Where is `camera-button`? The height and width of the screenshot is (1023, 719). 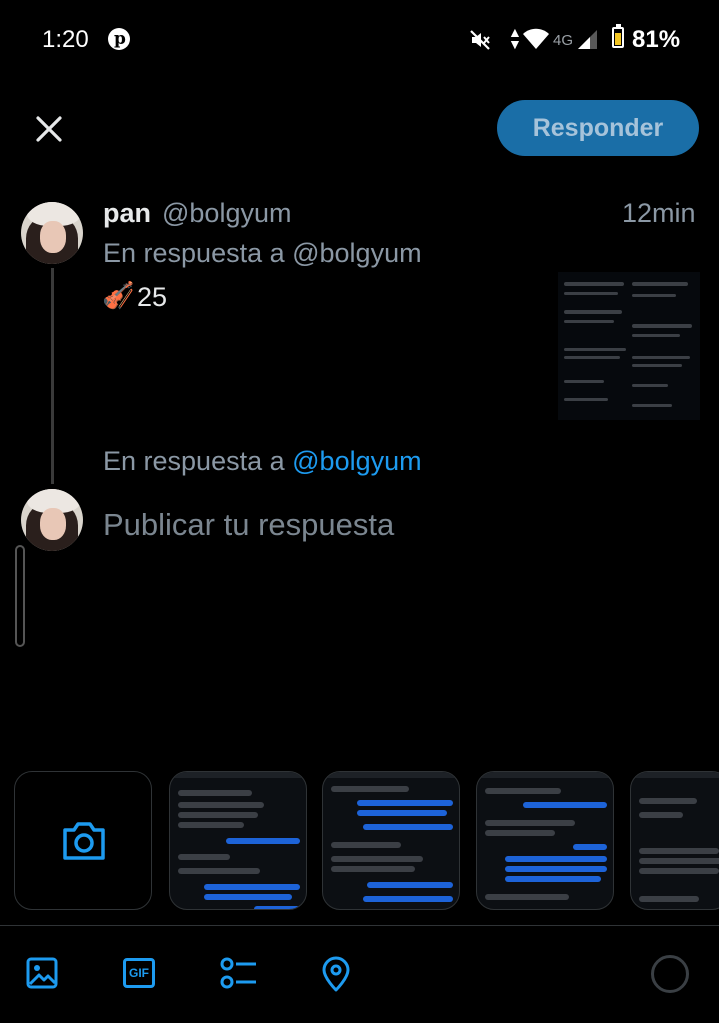 camera-button is located at coordinates (83, 840).